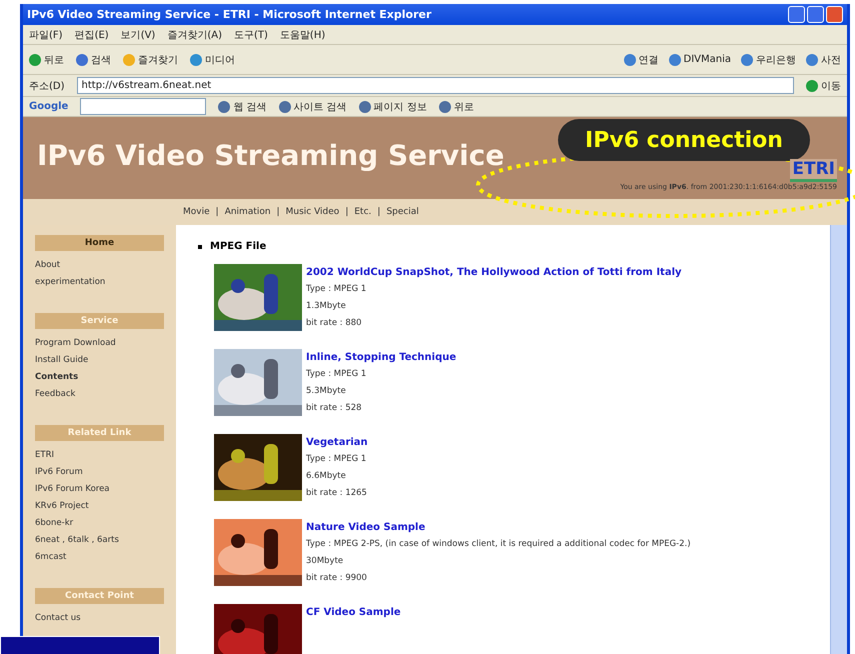 This screenshot has width=855, height=654. Describe the element at coordinates (99, 321) in the screenshot. I see `section-heading: Service` at that location.